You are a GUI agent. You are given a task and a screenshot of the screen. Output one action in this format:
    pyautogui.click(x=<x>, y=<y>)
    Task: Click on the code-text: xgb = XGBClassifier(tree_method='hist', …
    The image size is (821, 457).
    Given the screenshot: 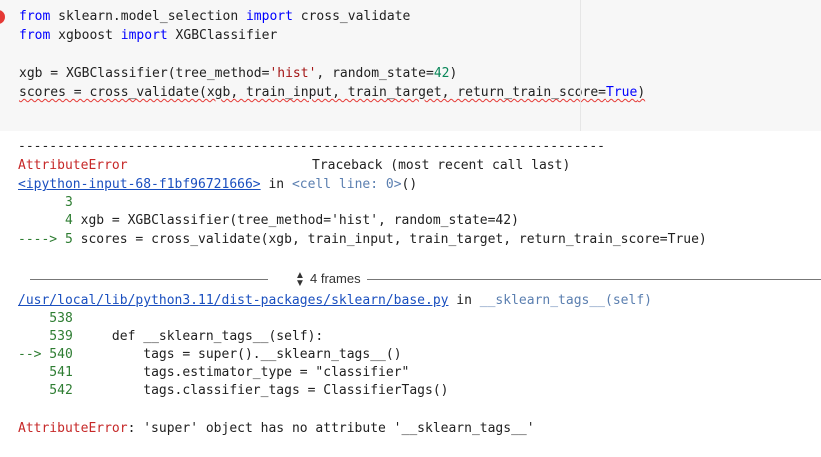 What is the action you would take?
    pyautogui.click(x=295, y=220)
    